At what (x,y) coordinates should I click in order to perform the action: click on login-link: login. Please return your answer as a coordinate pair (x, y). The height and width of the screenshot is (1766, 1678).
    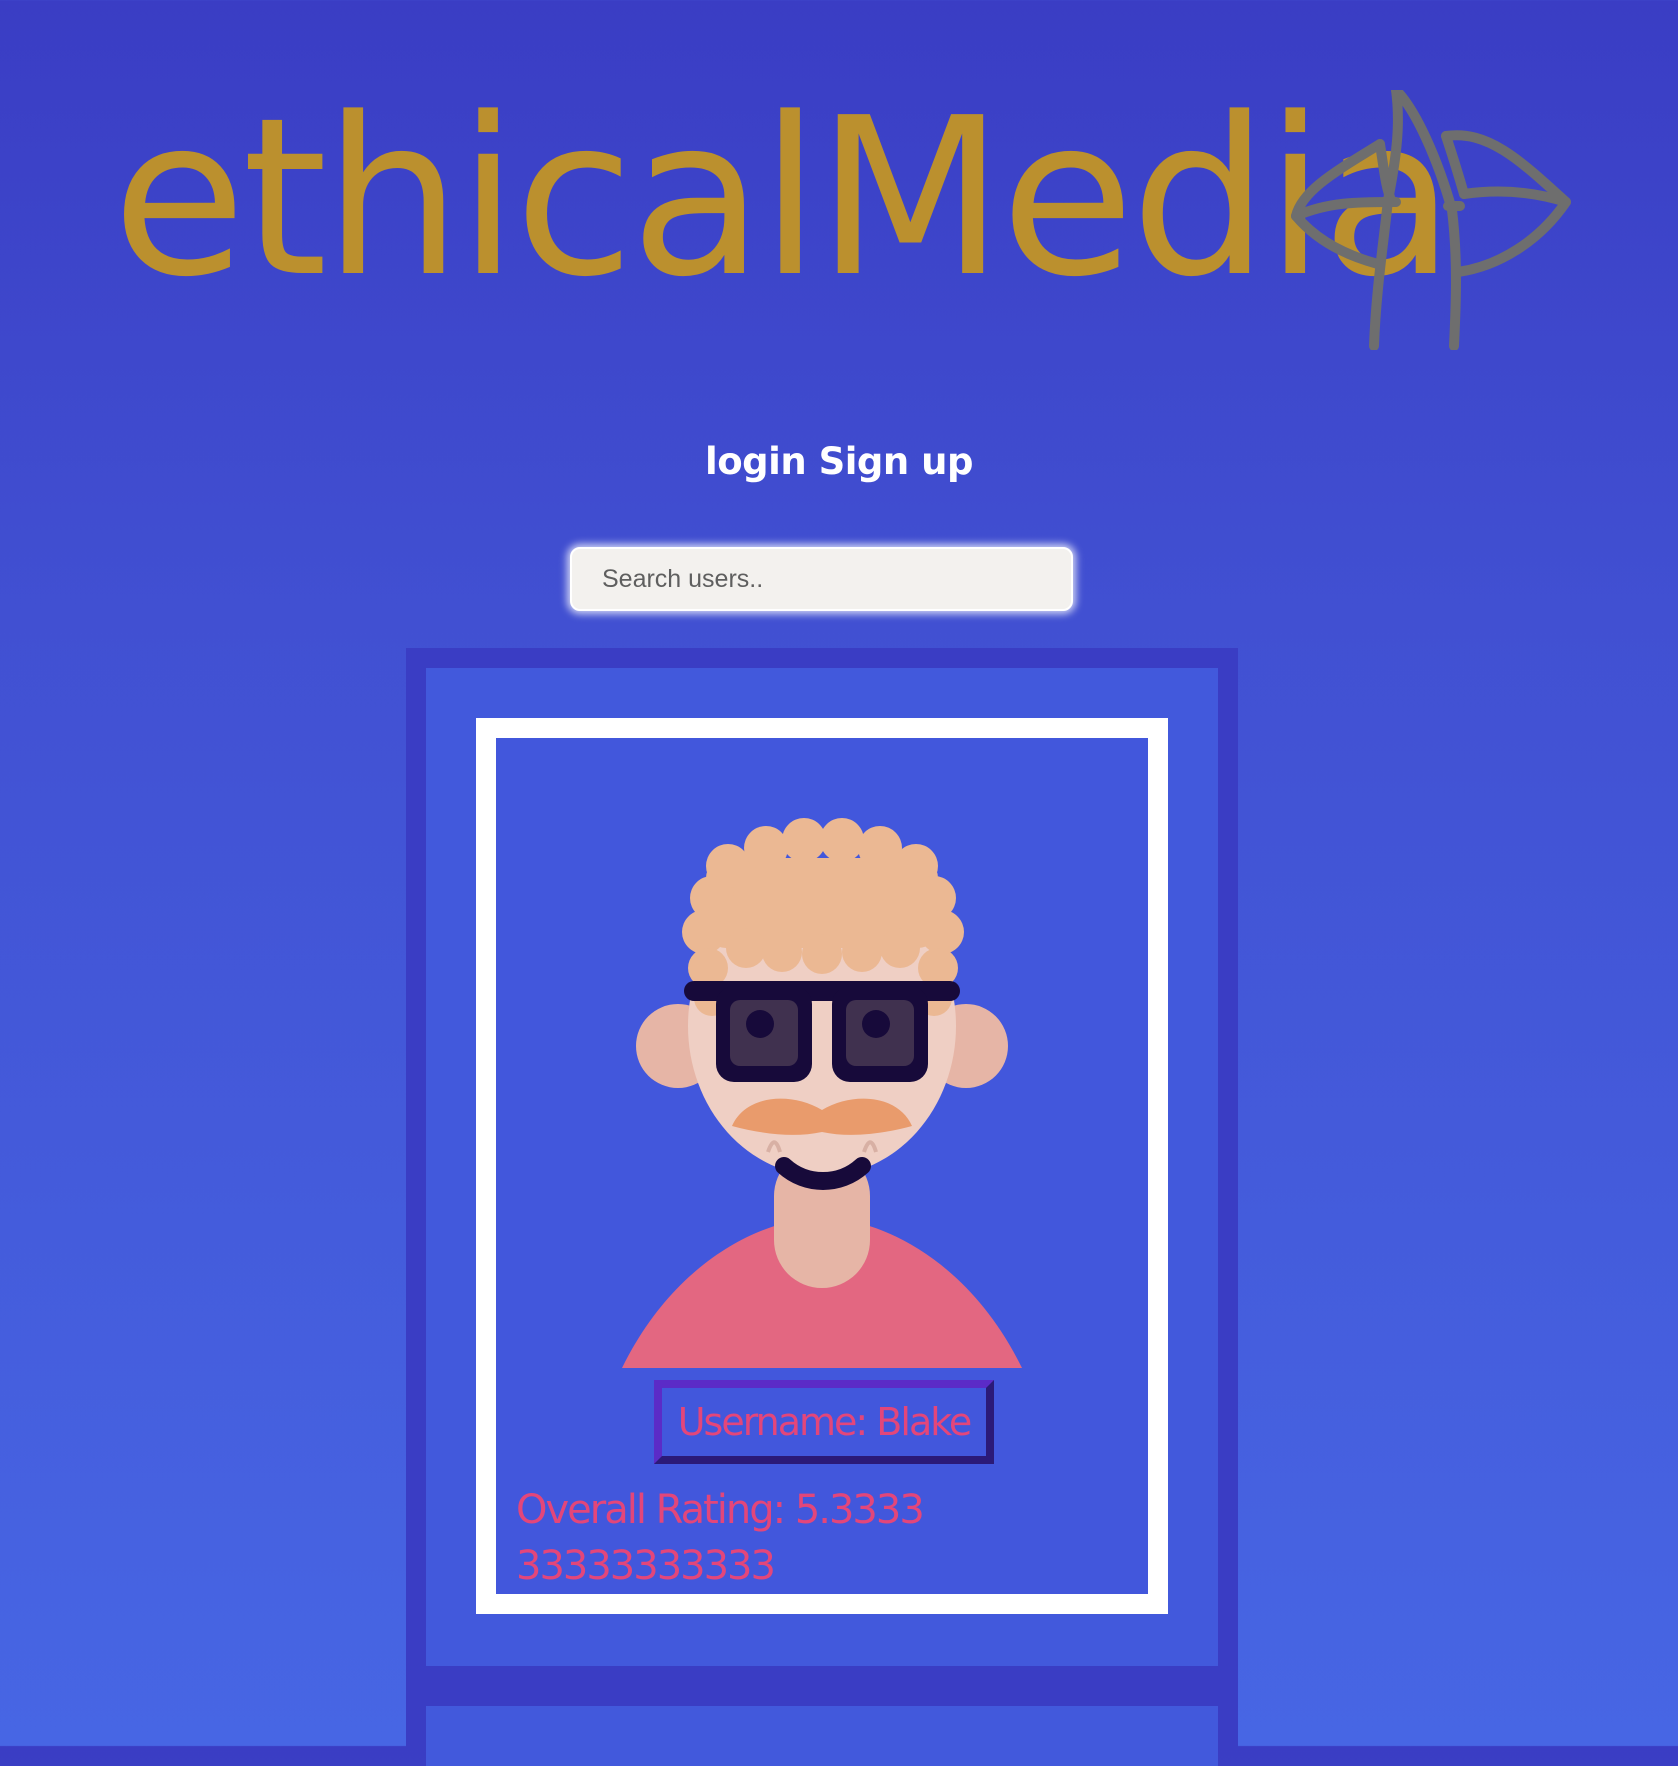
    Looking at the image, I should click on (756, 461).